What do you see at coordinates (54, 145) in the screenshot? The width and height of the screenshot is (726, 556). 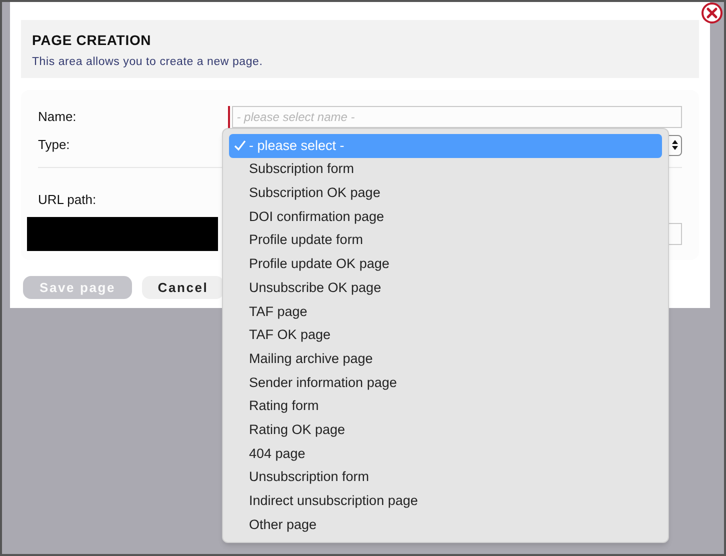 I see `type-label: Type:` at bounding box center [54, 145].